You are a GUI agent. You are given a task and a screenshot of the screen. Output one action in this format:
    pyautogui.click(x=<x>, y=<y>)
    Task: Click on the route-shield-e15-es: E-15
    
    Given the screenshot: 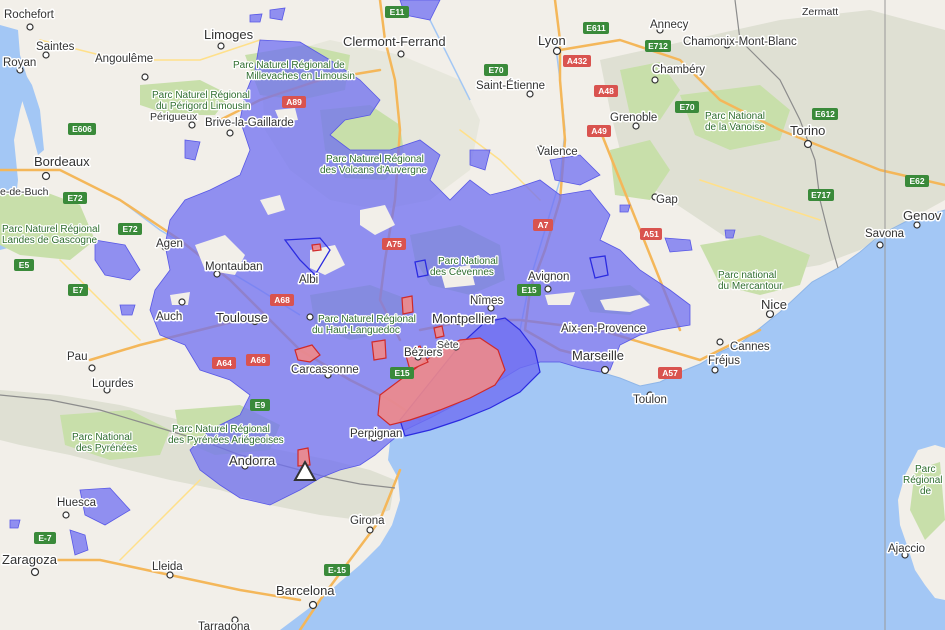 What is the action you would take?
    pyautogui.click(x=337, y=570)
    